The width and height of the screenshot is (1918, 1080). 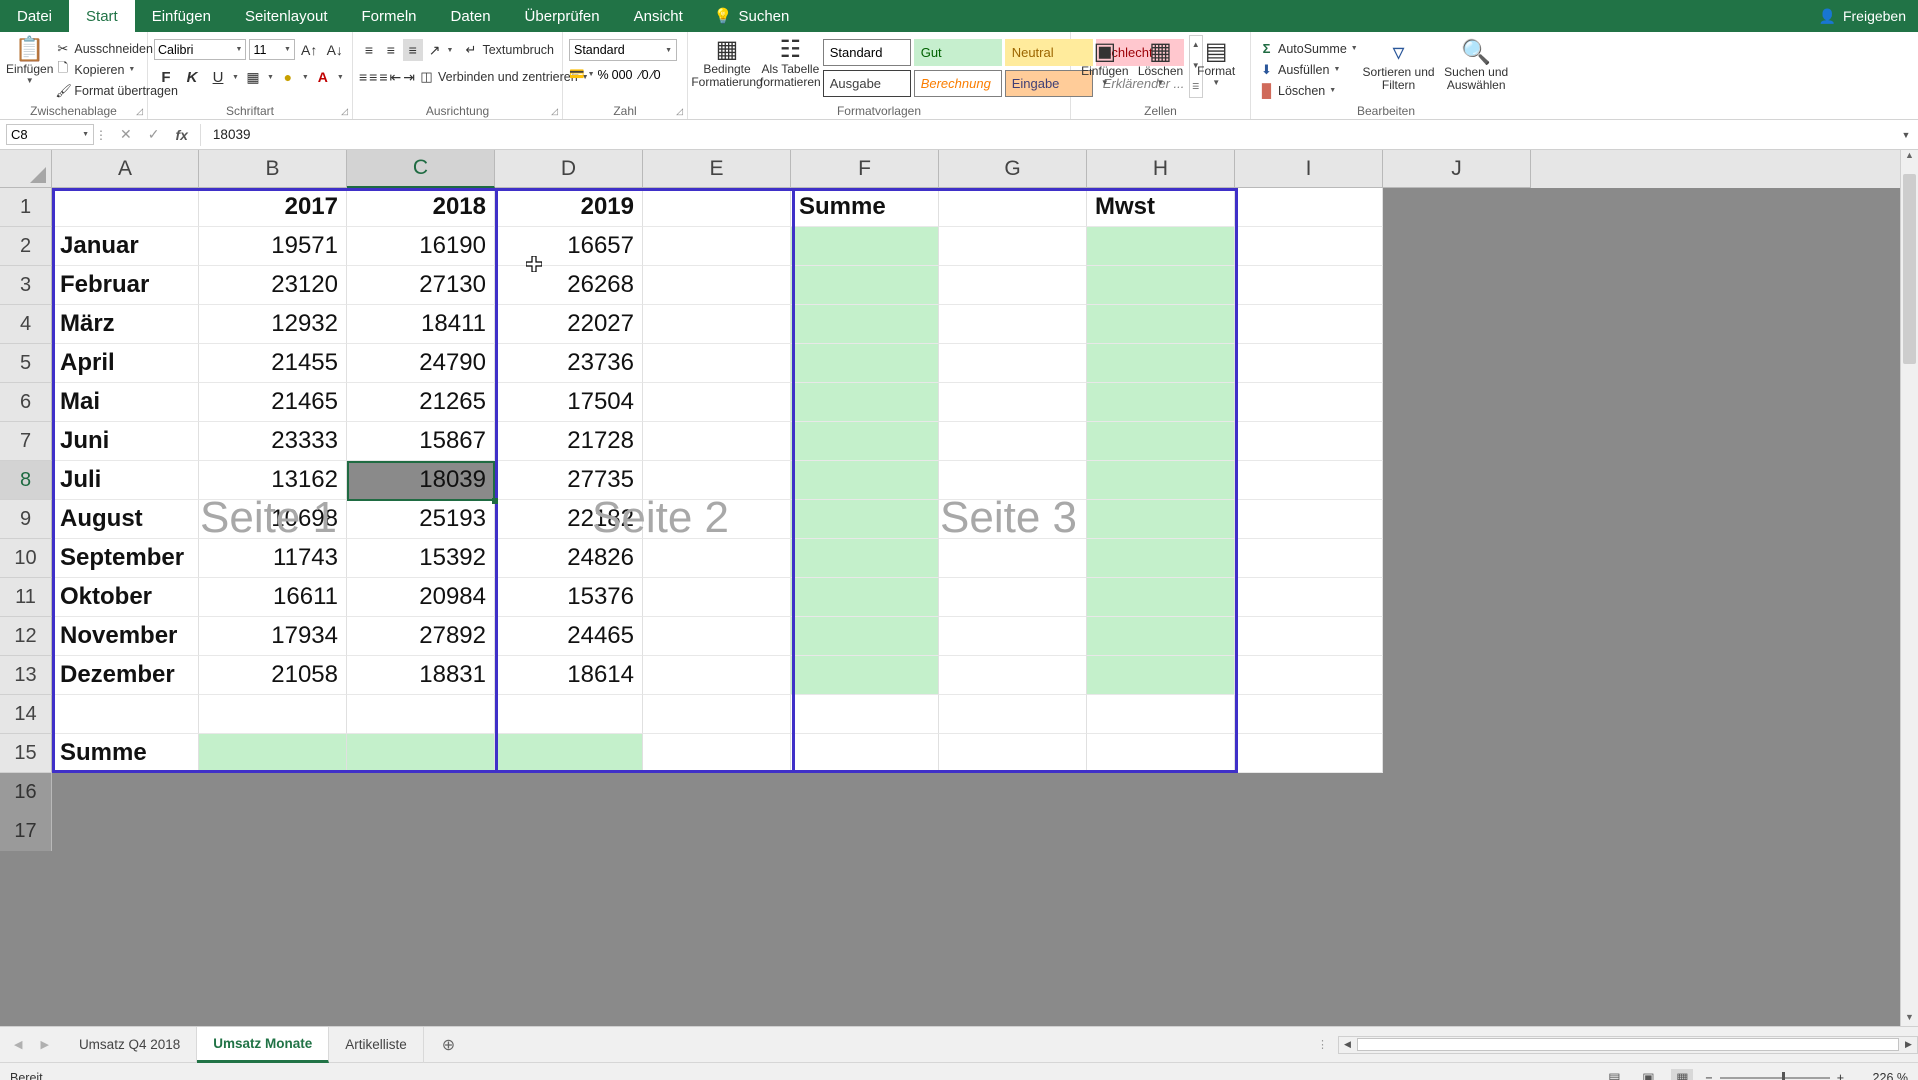 I want to click on cell-b1: 2017, so click(x=273, y=207).